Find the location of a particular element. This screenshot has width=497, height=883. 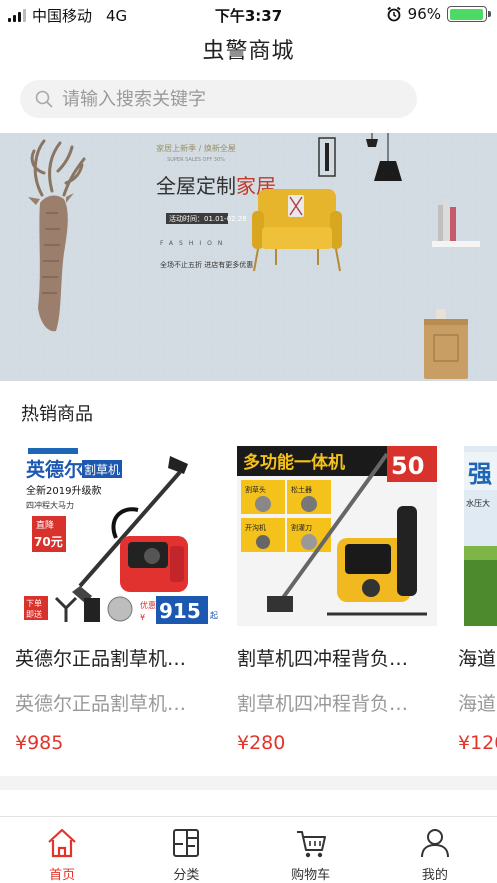

svg-text: 开沟机 is located at coordinates (255, 527).